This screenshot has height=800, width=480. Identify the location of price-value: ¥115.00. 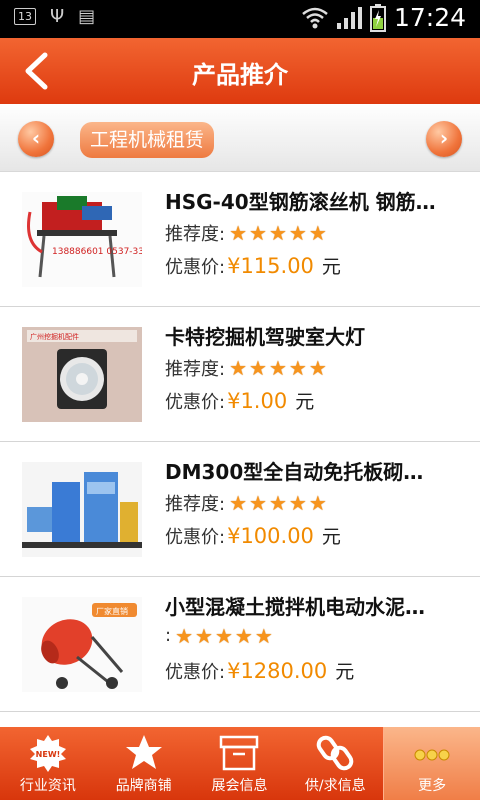
(270, 266).